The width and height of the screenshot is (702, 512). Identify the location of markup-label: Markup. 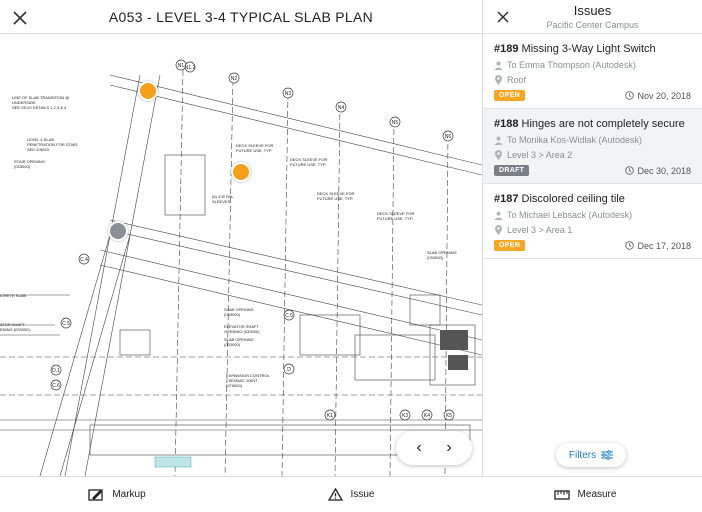
(129, 494).